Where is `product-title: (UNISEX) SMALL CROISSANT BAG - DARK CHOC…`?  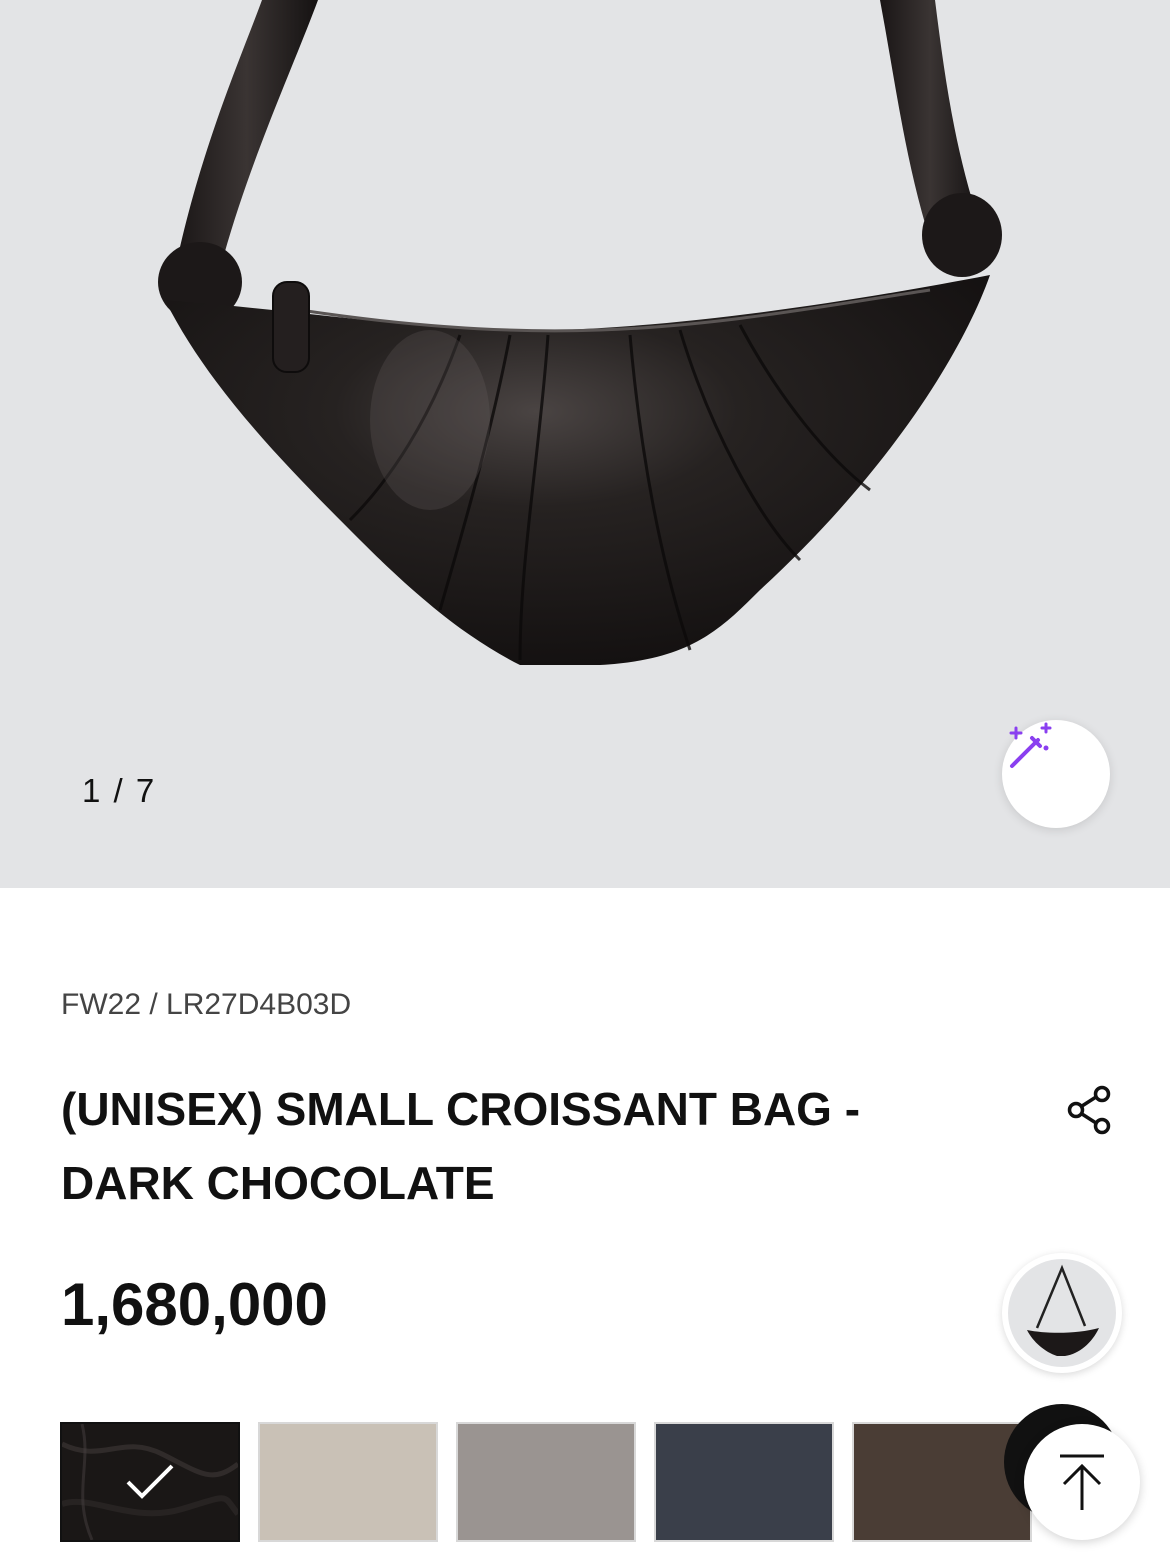
product-title: (UNISEX) SMALL CROISSANT BAG - DARK CHOC… is located at coordinates (461, 1146).